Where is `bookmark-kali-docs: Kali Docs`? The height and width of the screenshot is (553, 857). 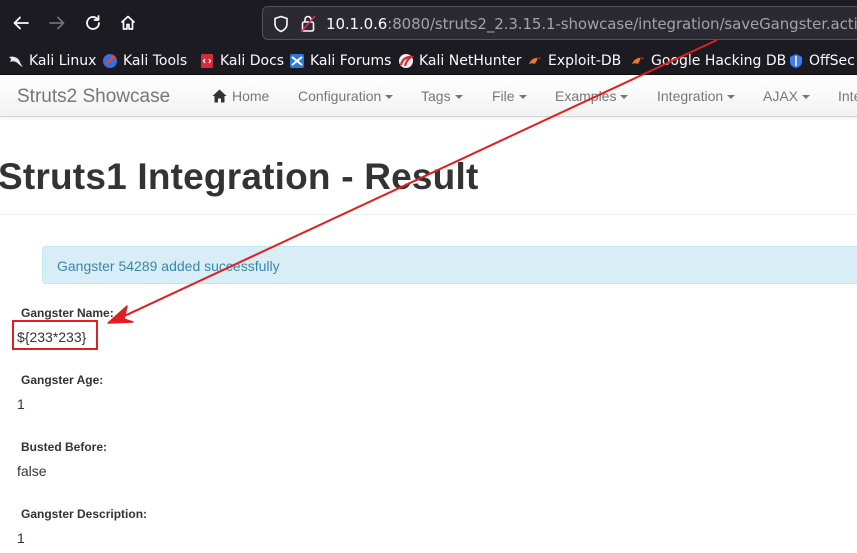
bookmark-kali-docs: Kali Docs is located at coordinates (241, 61).